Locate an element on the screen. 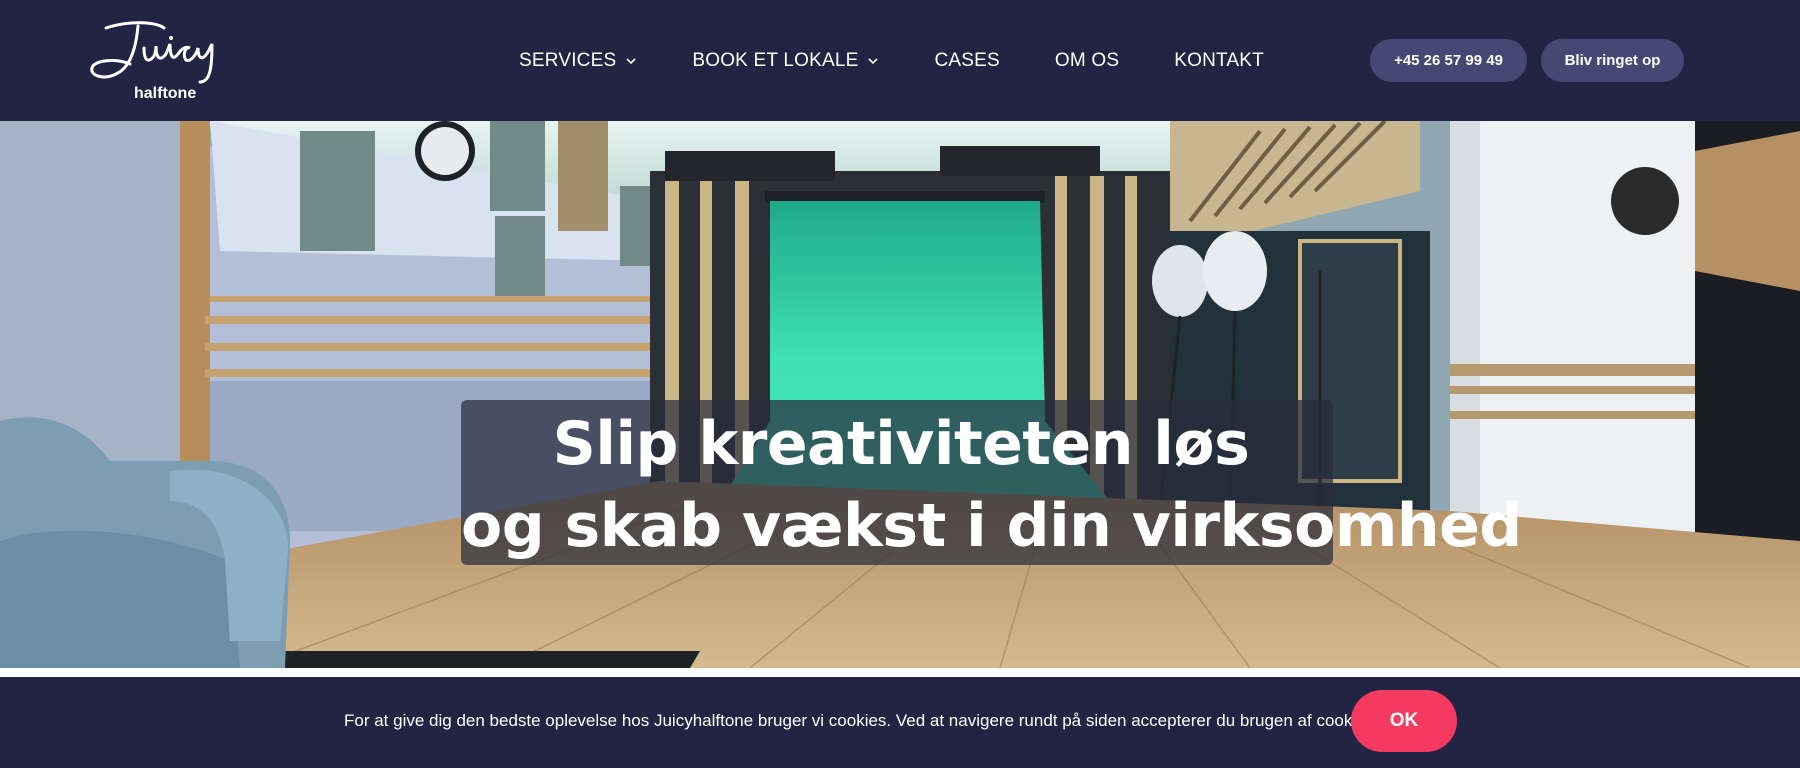  nav-label-om-os: OM OS is located at coordinates (1087, 60).